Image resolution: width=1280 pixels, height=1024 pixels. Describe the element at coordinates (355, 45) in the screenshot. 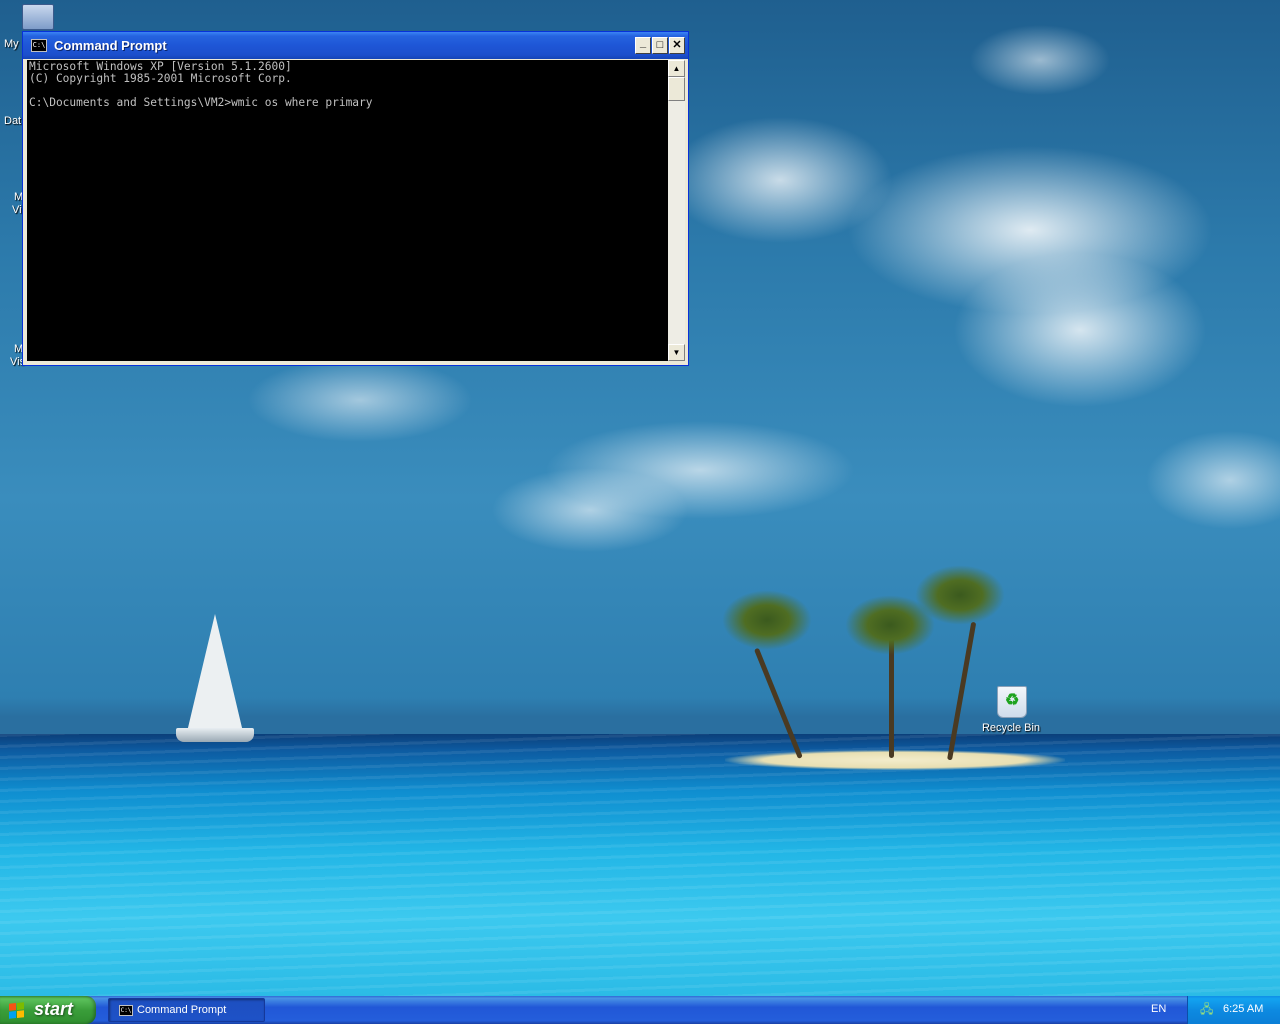

I see `title-bar: C:\ Command Prompt _ □ ✕` at that location.